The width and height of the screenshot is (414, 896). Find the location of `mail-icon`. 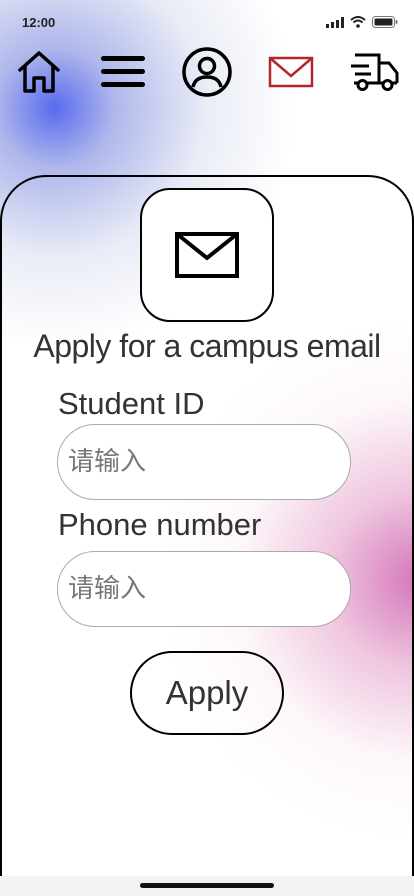

mail-icon is located at coordinates (291, 72).